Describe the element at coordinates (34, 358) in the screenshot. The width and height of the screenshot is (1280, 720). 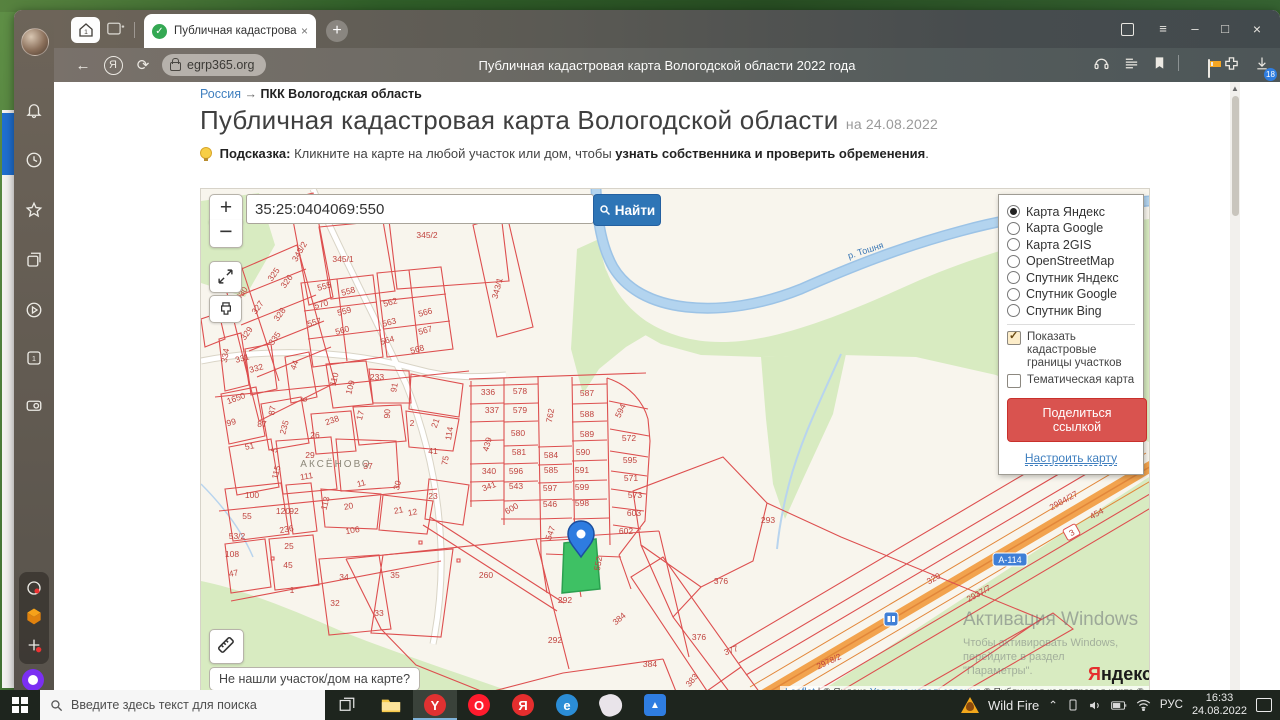
I see `tab-counter-icon: 1` at that location.